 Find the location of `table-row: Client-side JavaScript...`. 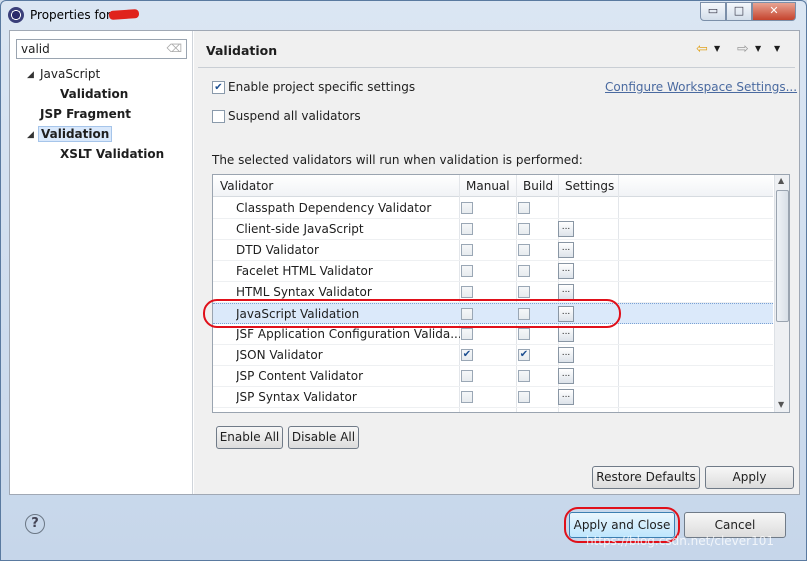

table-row: Client-side JavaScript... is located at coordinates (493, 229).